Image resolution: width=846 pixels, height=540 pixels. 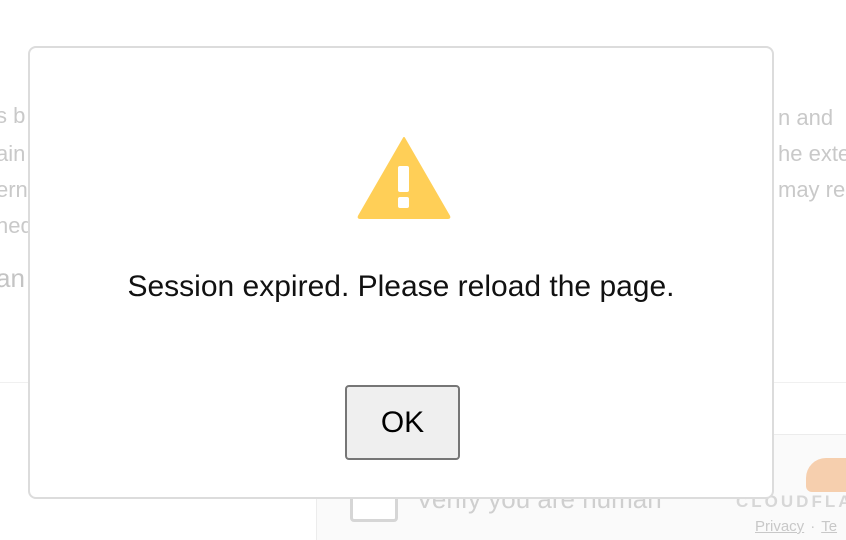 What do you see at coordinates (826, 475) in the screenshot?
I see `cloudflare-cloud-icon` at bounding box center [826, 475].